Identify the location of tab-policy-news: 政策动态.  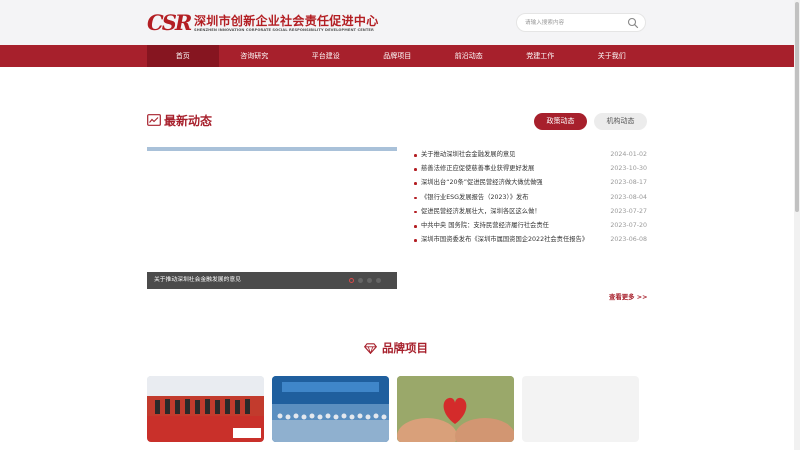
(560, 121).